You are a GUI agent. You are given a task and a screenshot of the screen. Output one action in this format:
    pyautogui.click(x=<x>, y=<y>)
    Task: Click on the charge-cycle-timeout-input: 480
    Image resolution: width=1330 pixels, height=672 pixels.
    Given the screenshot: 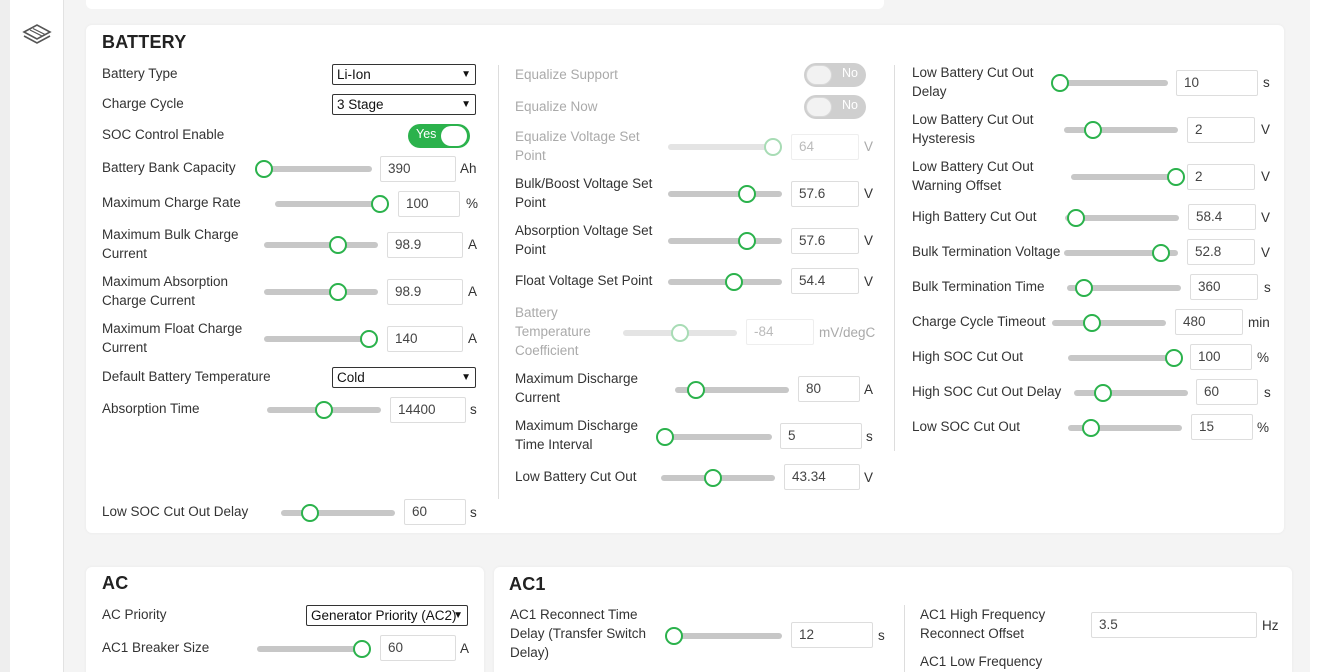 What is the action you would take?
    pyautogui.click(x=1209, y=322)
    